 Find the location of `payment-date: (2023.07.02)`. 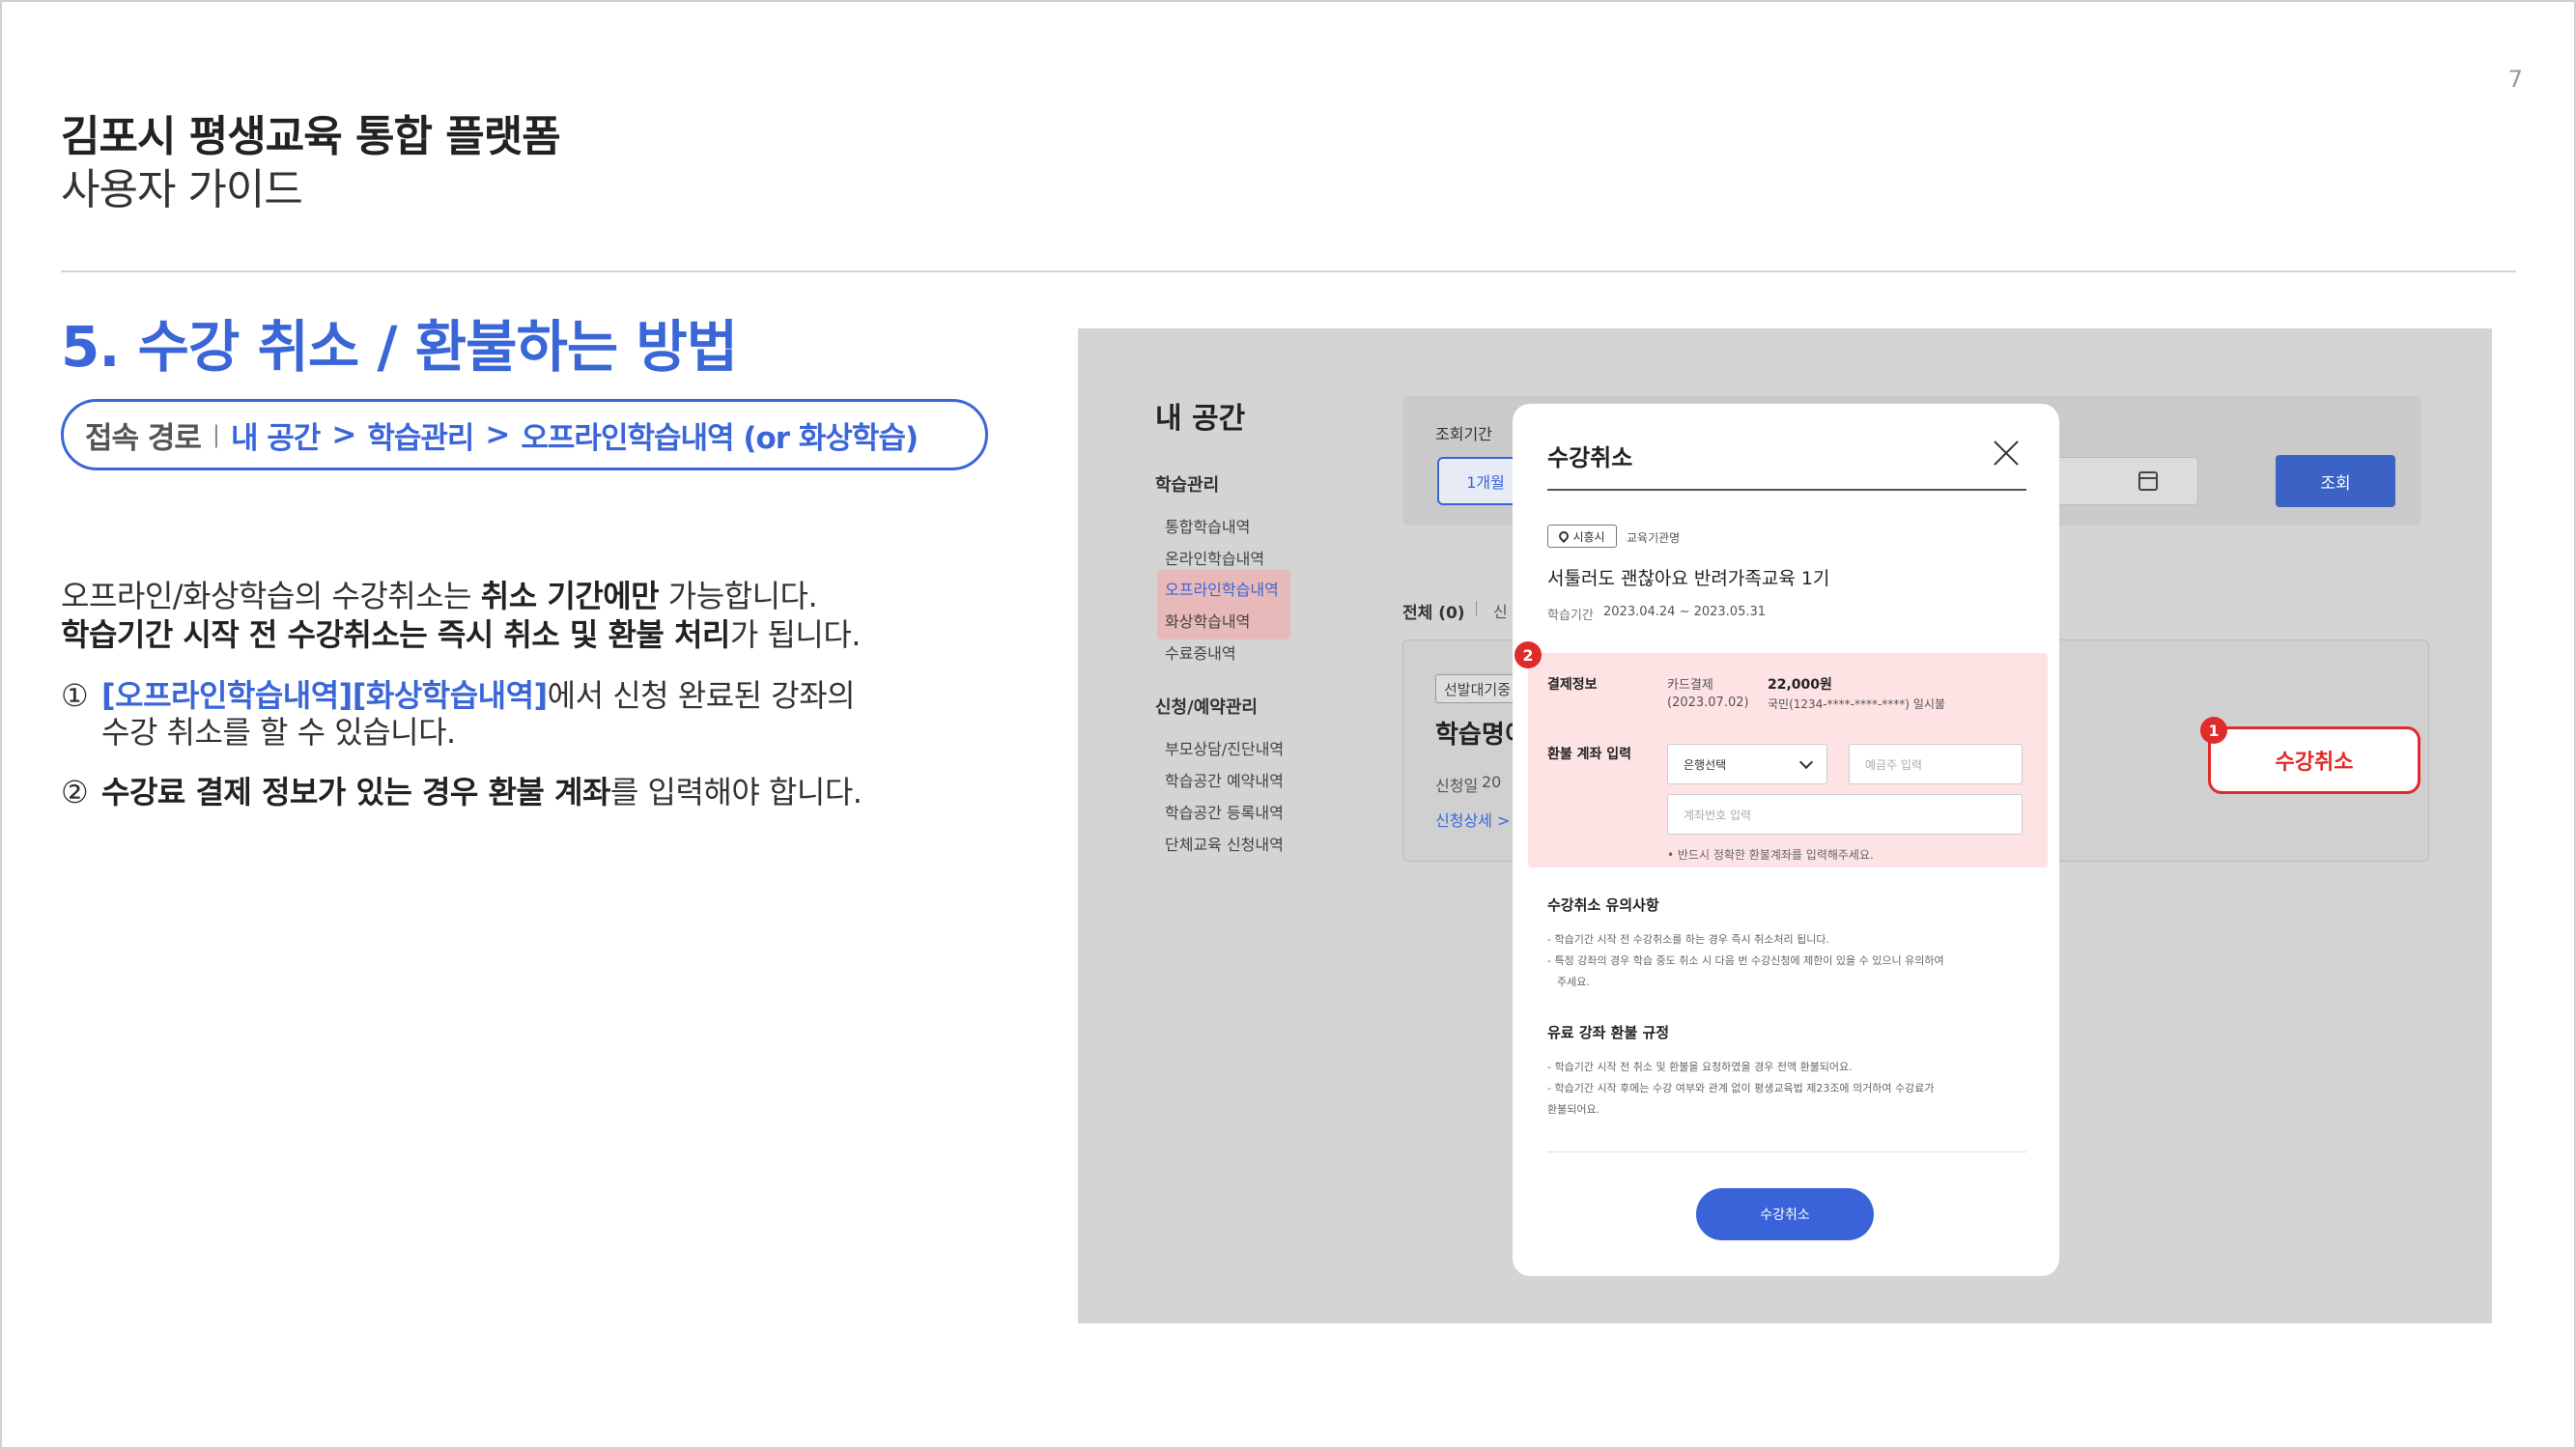

payment-date: (2023.07.02) is located at coordinates (1708, 703).